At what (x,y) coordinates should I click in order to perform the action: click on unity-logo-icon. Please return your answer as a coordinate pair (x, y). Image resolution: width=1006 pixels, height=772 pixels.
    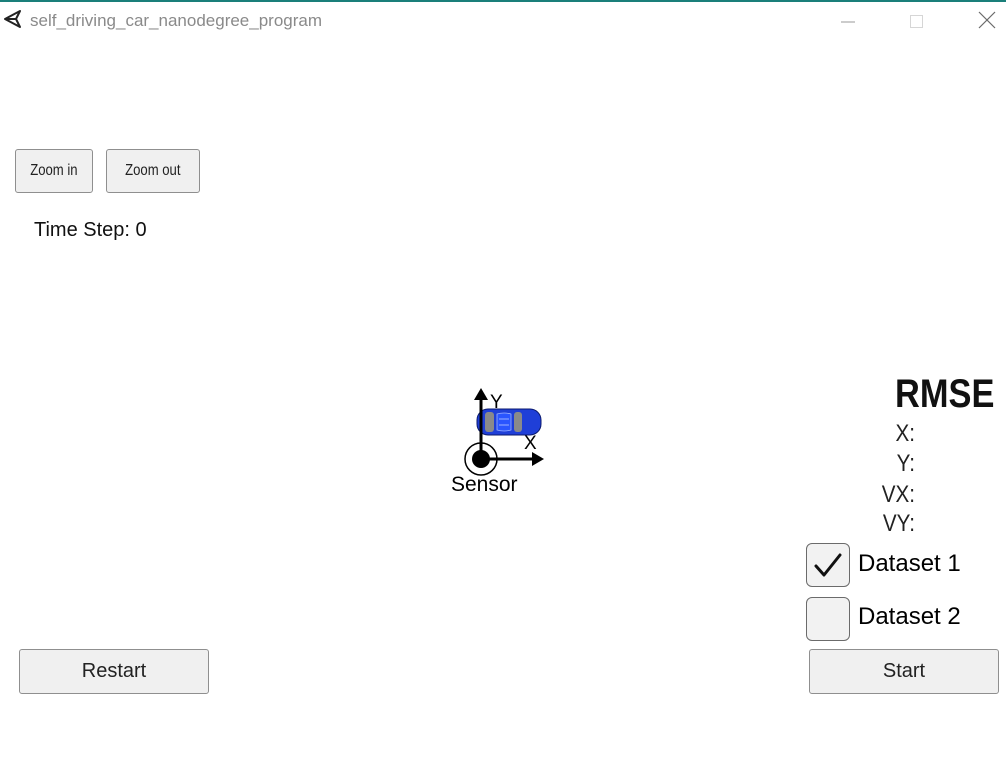
    Looking at the image, I should click on (12, 19).